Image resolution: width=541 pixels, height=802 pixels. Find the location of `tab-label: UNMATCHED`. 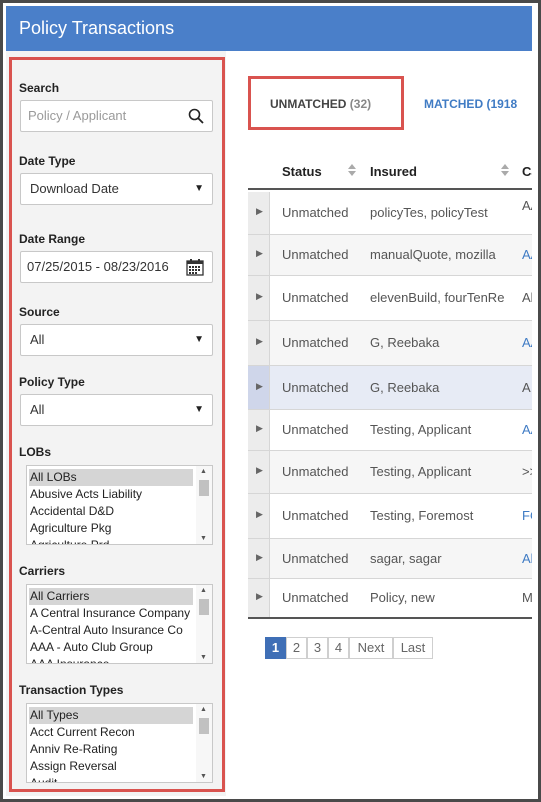

tab-label: UNMATCHED is located at coordinates (308, 104).